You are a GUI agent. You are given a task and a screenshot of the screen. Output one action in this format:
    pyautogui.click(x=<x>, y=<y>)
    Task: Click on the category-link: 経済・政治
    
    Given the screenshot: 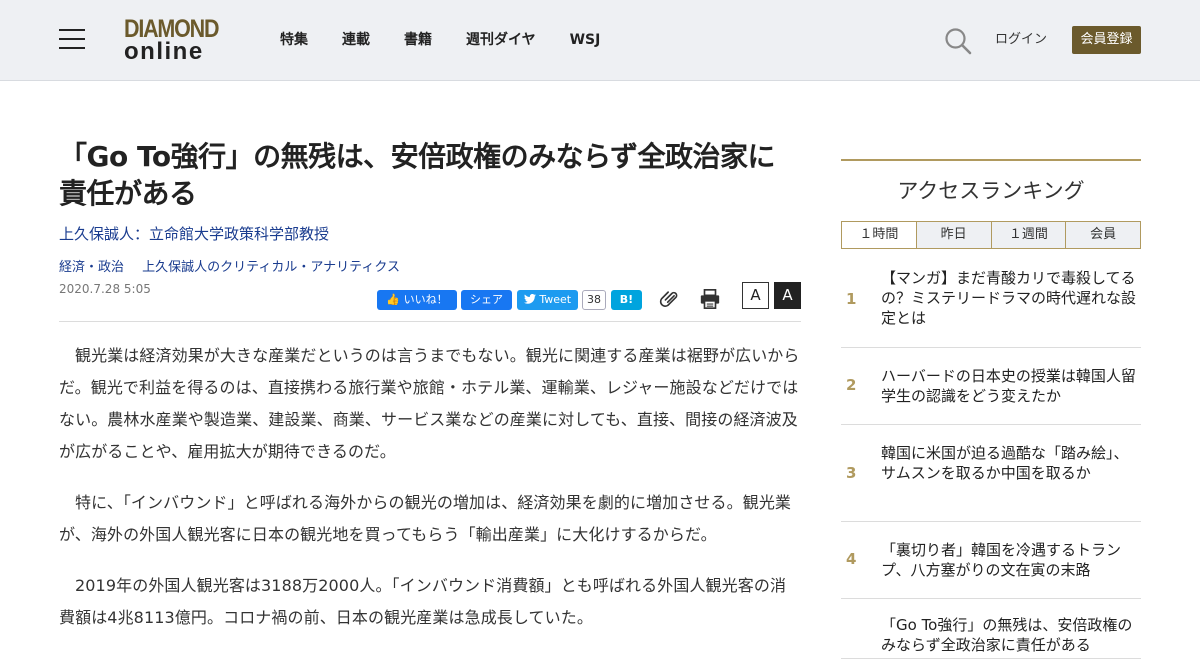 What is the action you would take?
    pyautogui.click(x=91, y=267)
    